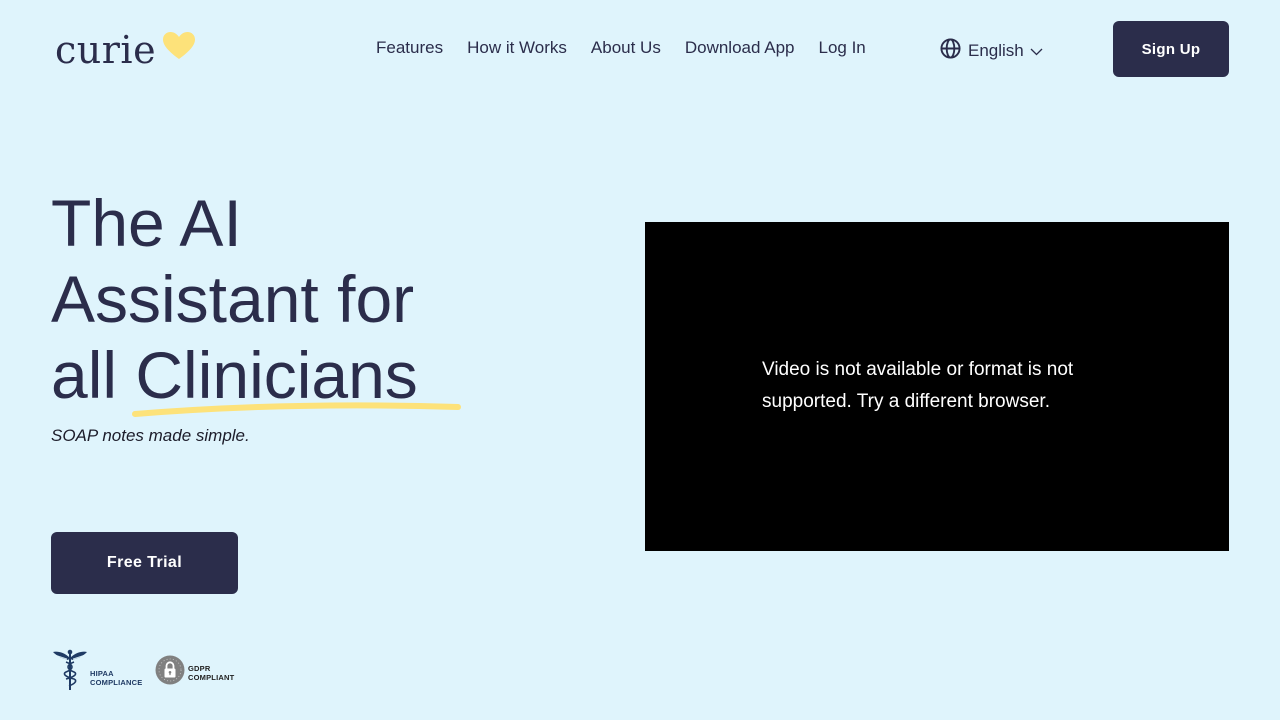 The width and height of the screenshot is (1280, 720). Describe the element at coordinates (179, 48) in the screenshot. I see `heart-logo-icon` at that location.